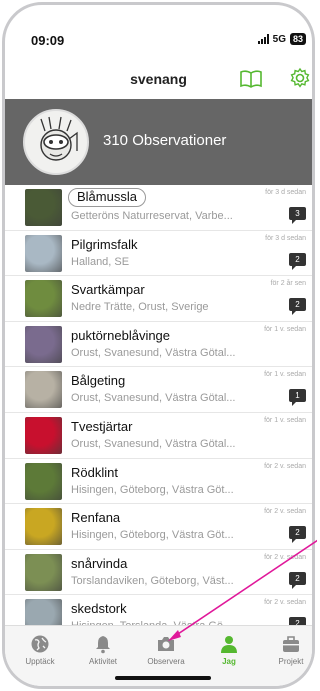  Describe the element at coordinates (104, 244) in the screenshot. I see `observation-name: Pilgrimsfalk` at that location.